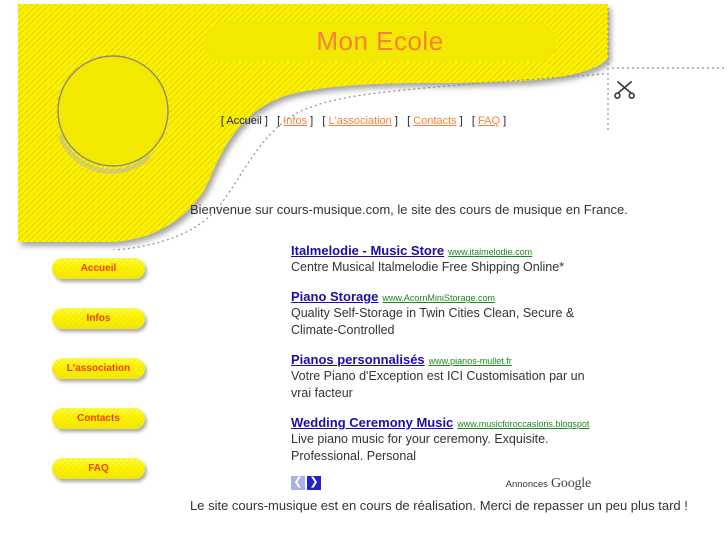  What do you see at coordinates (489, 121) in the screenshot?
I see `topnav-item-faq: FAQ` at bounding box center [489, 121].